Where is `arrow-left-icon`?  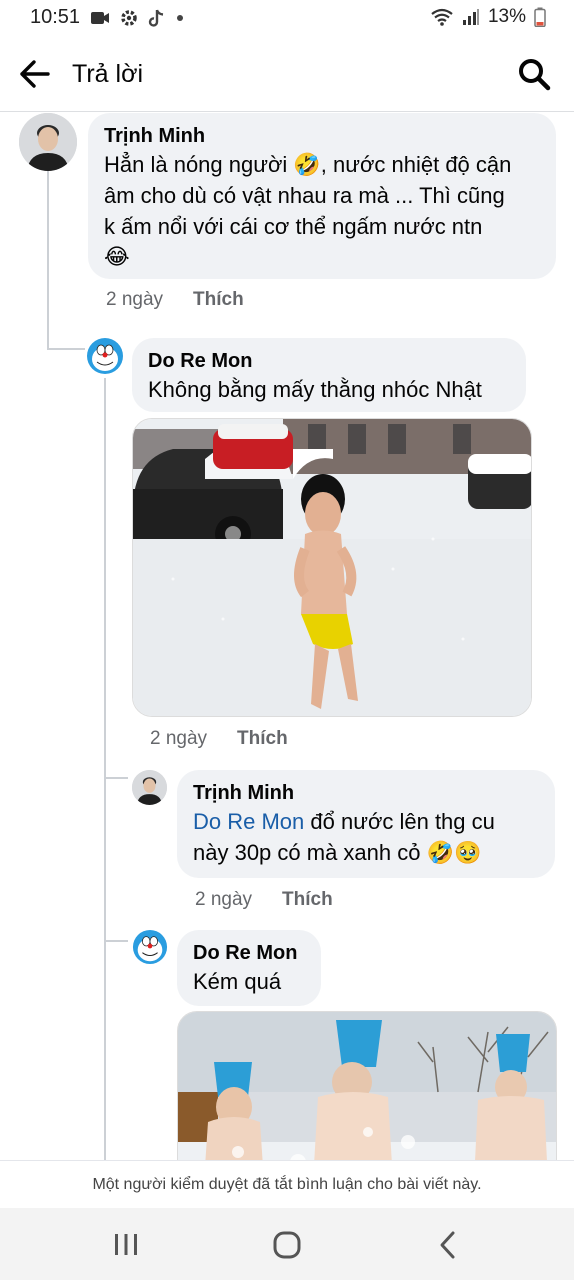
arrow-left-icon is located at coordinates (35, 74).